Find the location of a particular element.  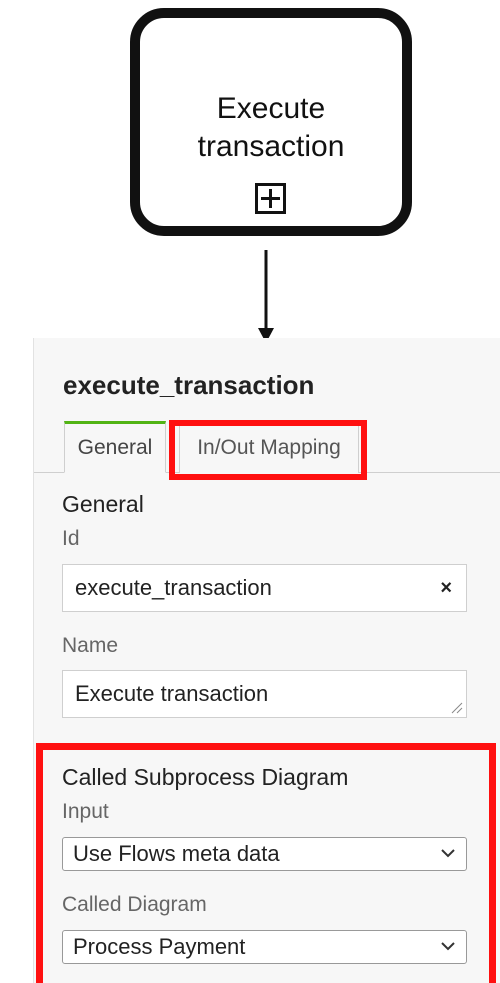

tab-in-out-mapping: In/Out Mapping is located at coordinates (269, 447).